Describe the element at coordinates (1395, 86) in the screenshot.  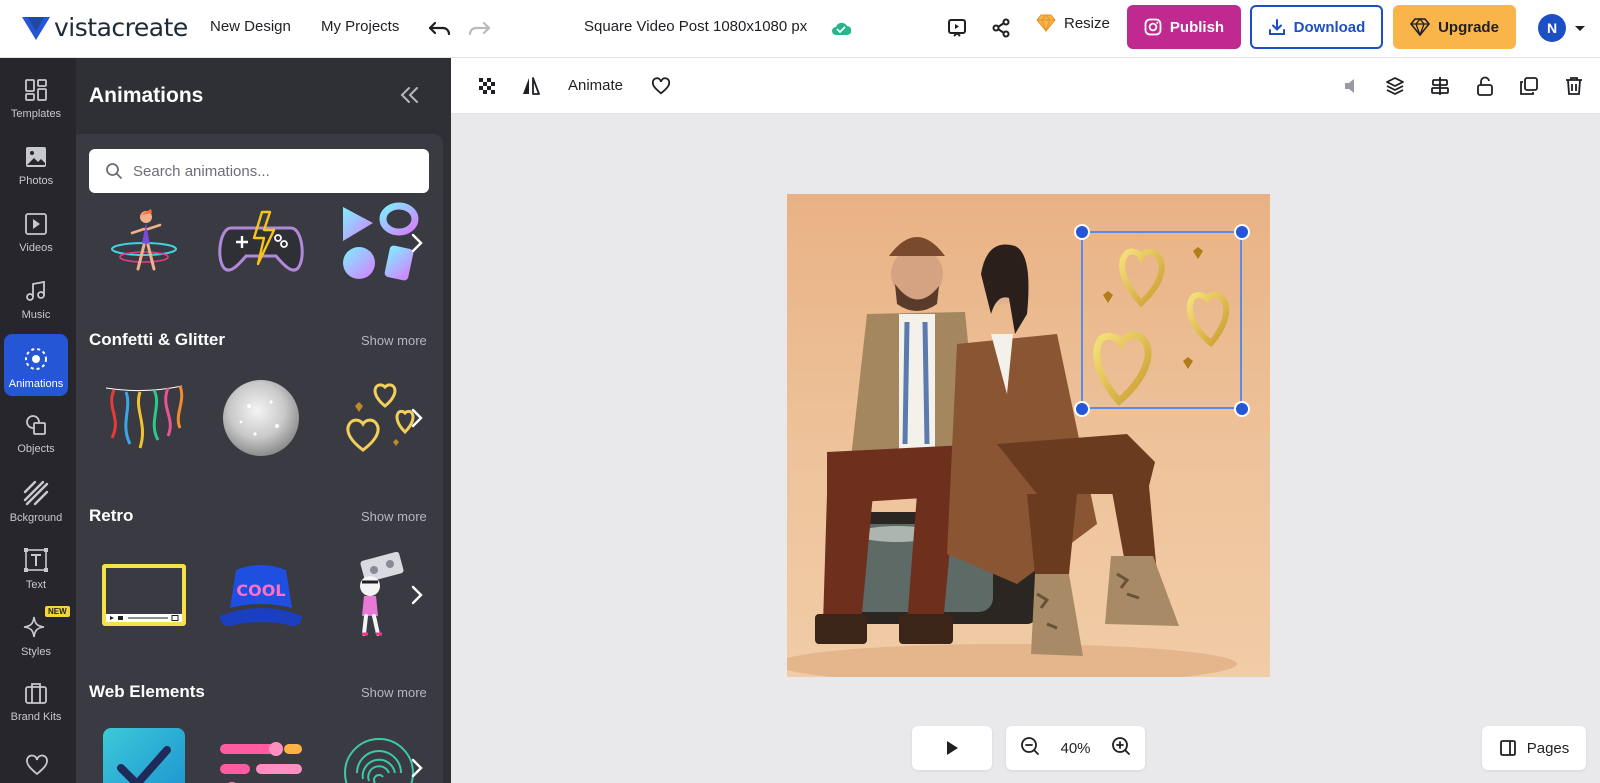
I see `layers-icon` at that location.